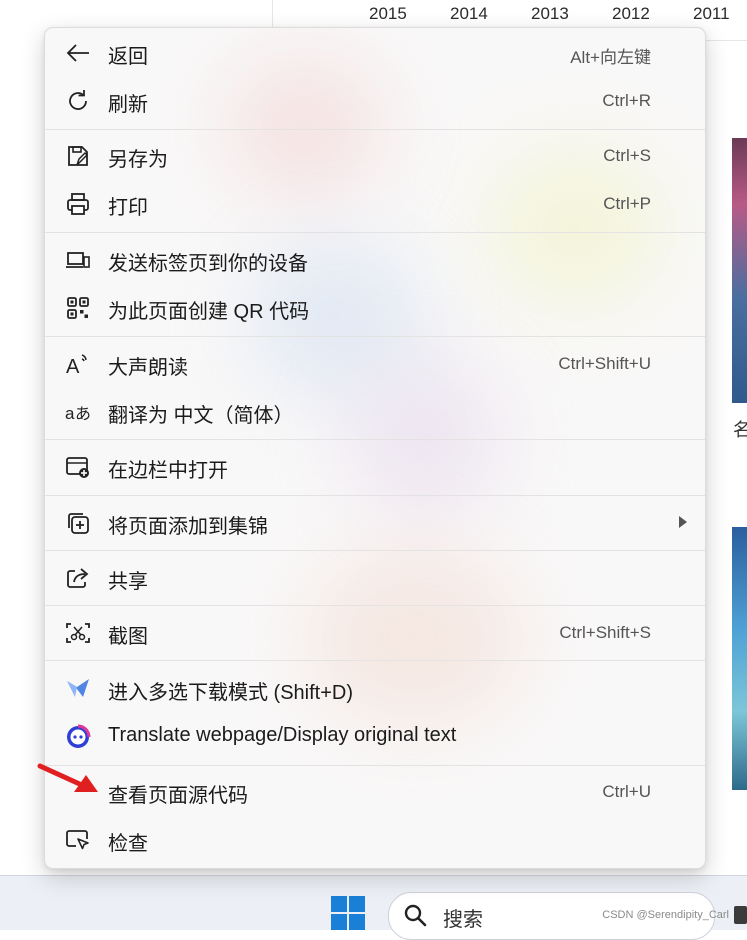 The height and width of the screenshot is (940, 747). What do you see at coordinates (138, 160) in the screenshot?
I see `menu-item-label: 另存为` at bounding box center [138, 160].